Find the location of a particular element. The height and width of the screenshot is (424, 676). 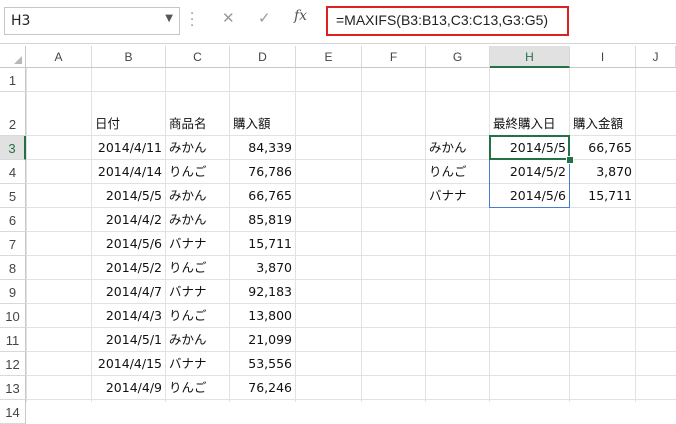

cell-summary-last-date: 2014/5/2 is located at coordinates (530, 172).